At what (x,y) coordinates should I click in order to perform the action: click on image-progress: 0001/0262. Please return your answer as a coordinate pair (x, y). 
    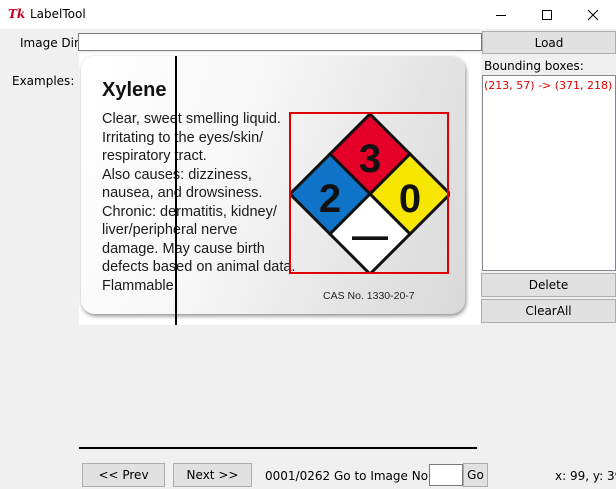
    Looking at the image, I should click on (298, 476).